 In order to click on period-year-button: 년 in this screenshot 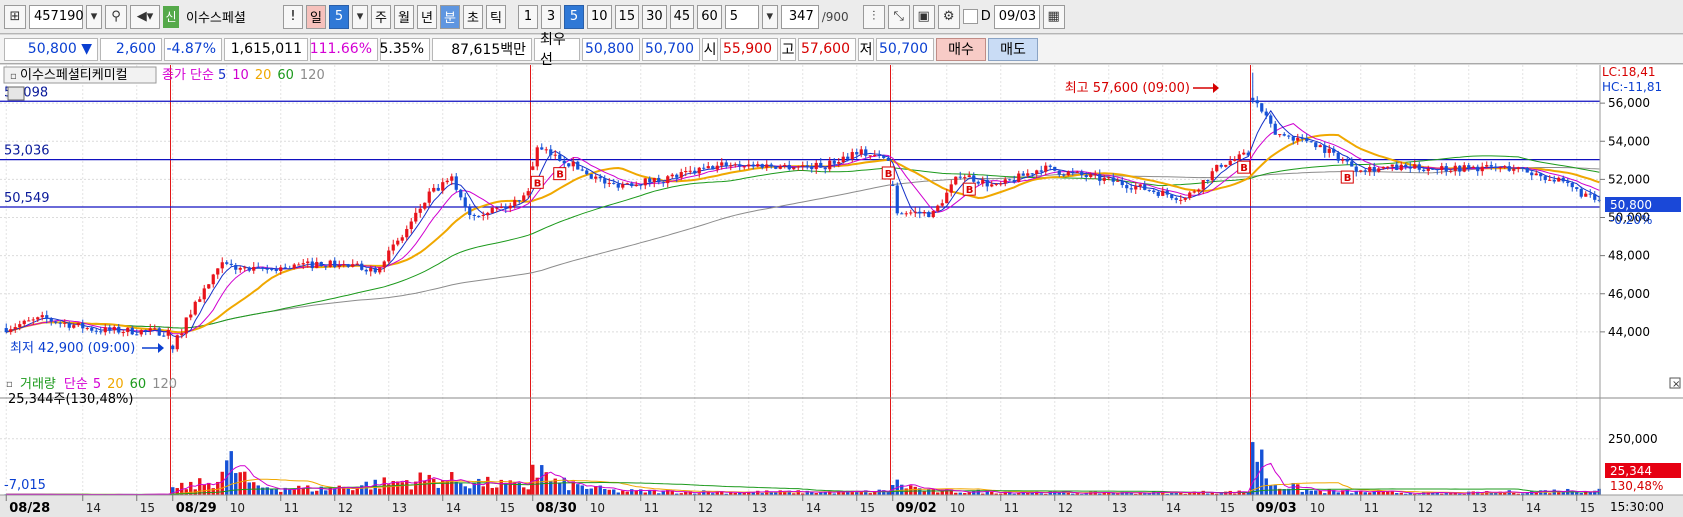, I will do `click(427, 16)`.